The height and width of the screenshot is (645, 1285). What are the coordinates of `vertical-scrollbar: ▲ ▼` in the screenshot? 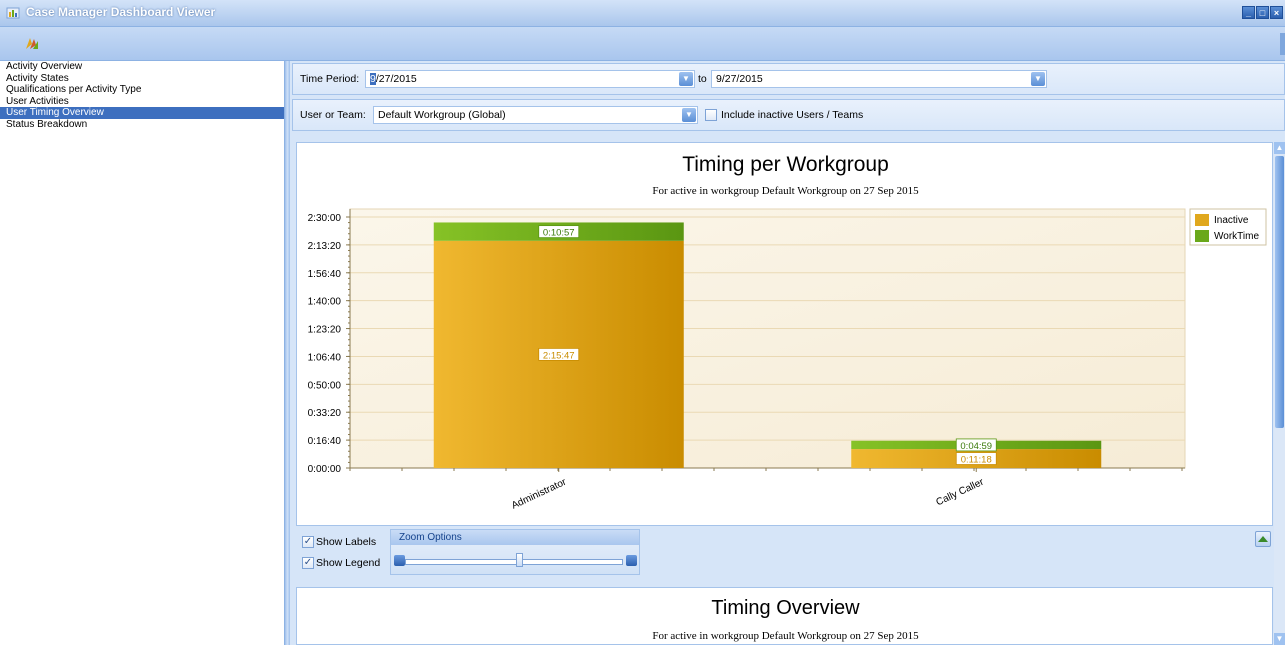 It's located at (1279, 393).